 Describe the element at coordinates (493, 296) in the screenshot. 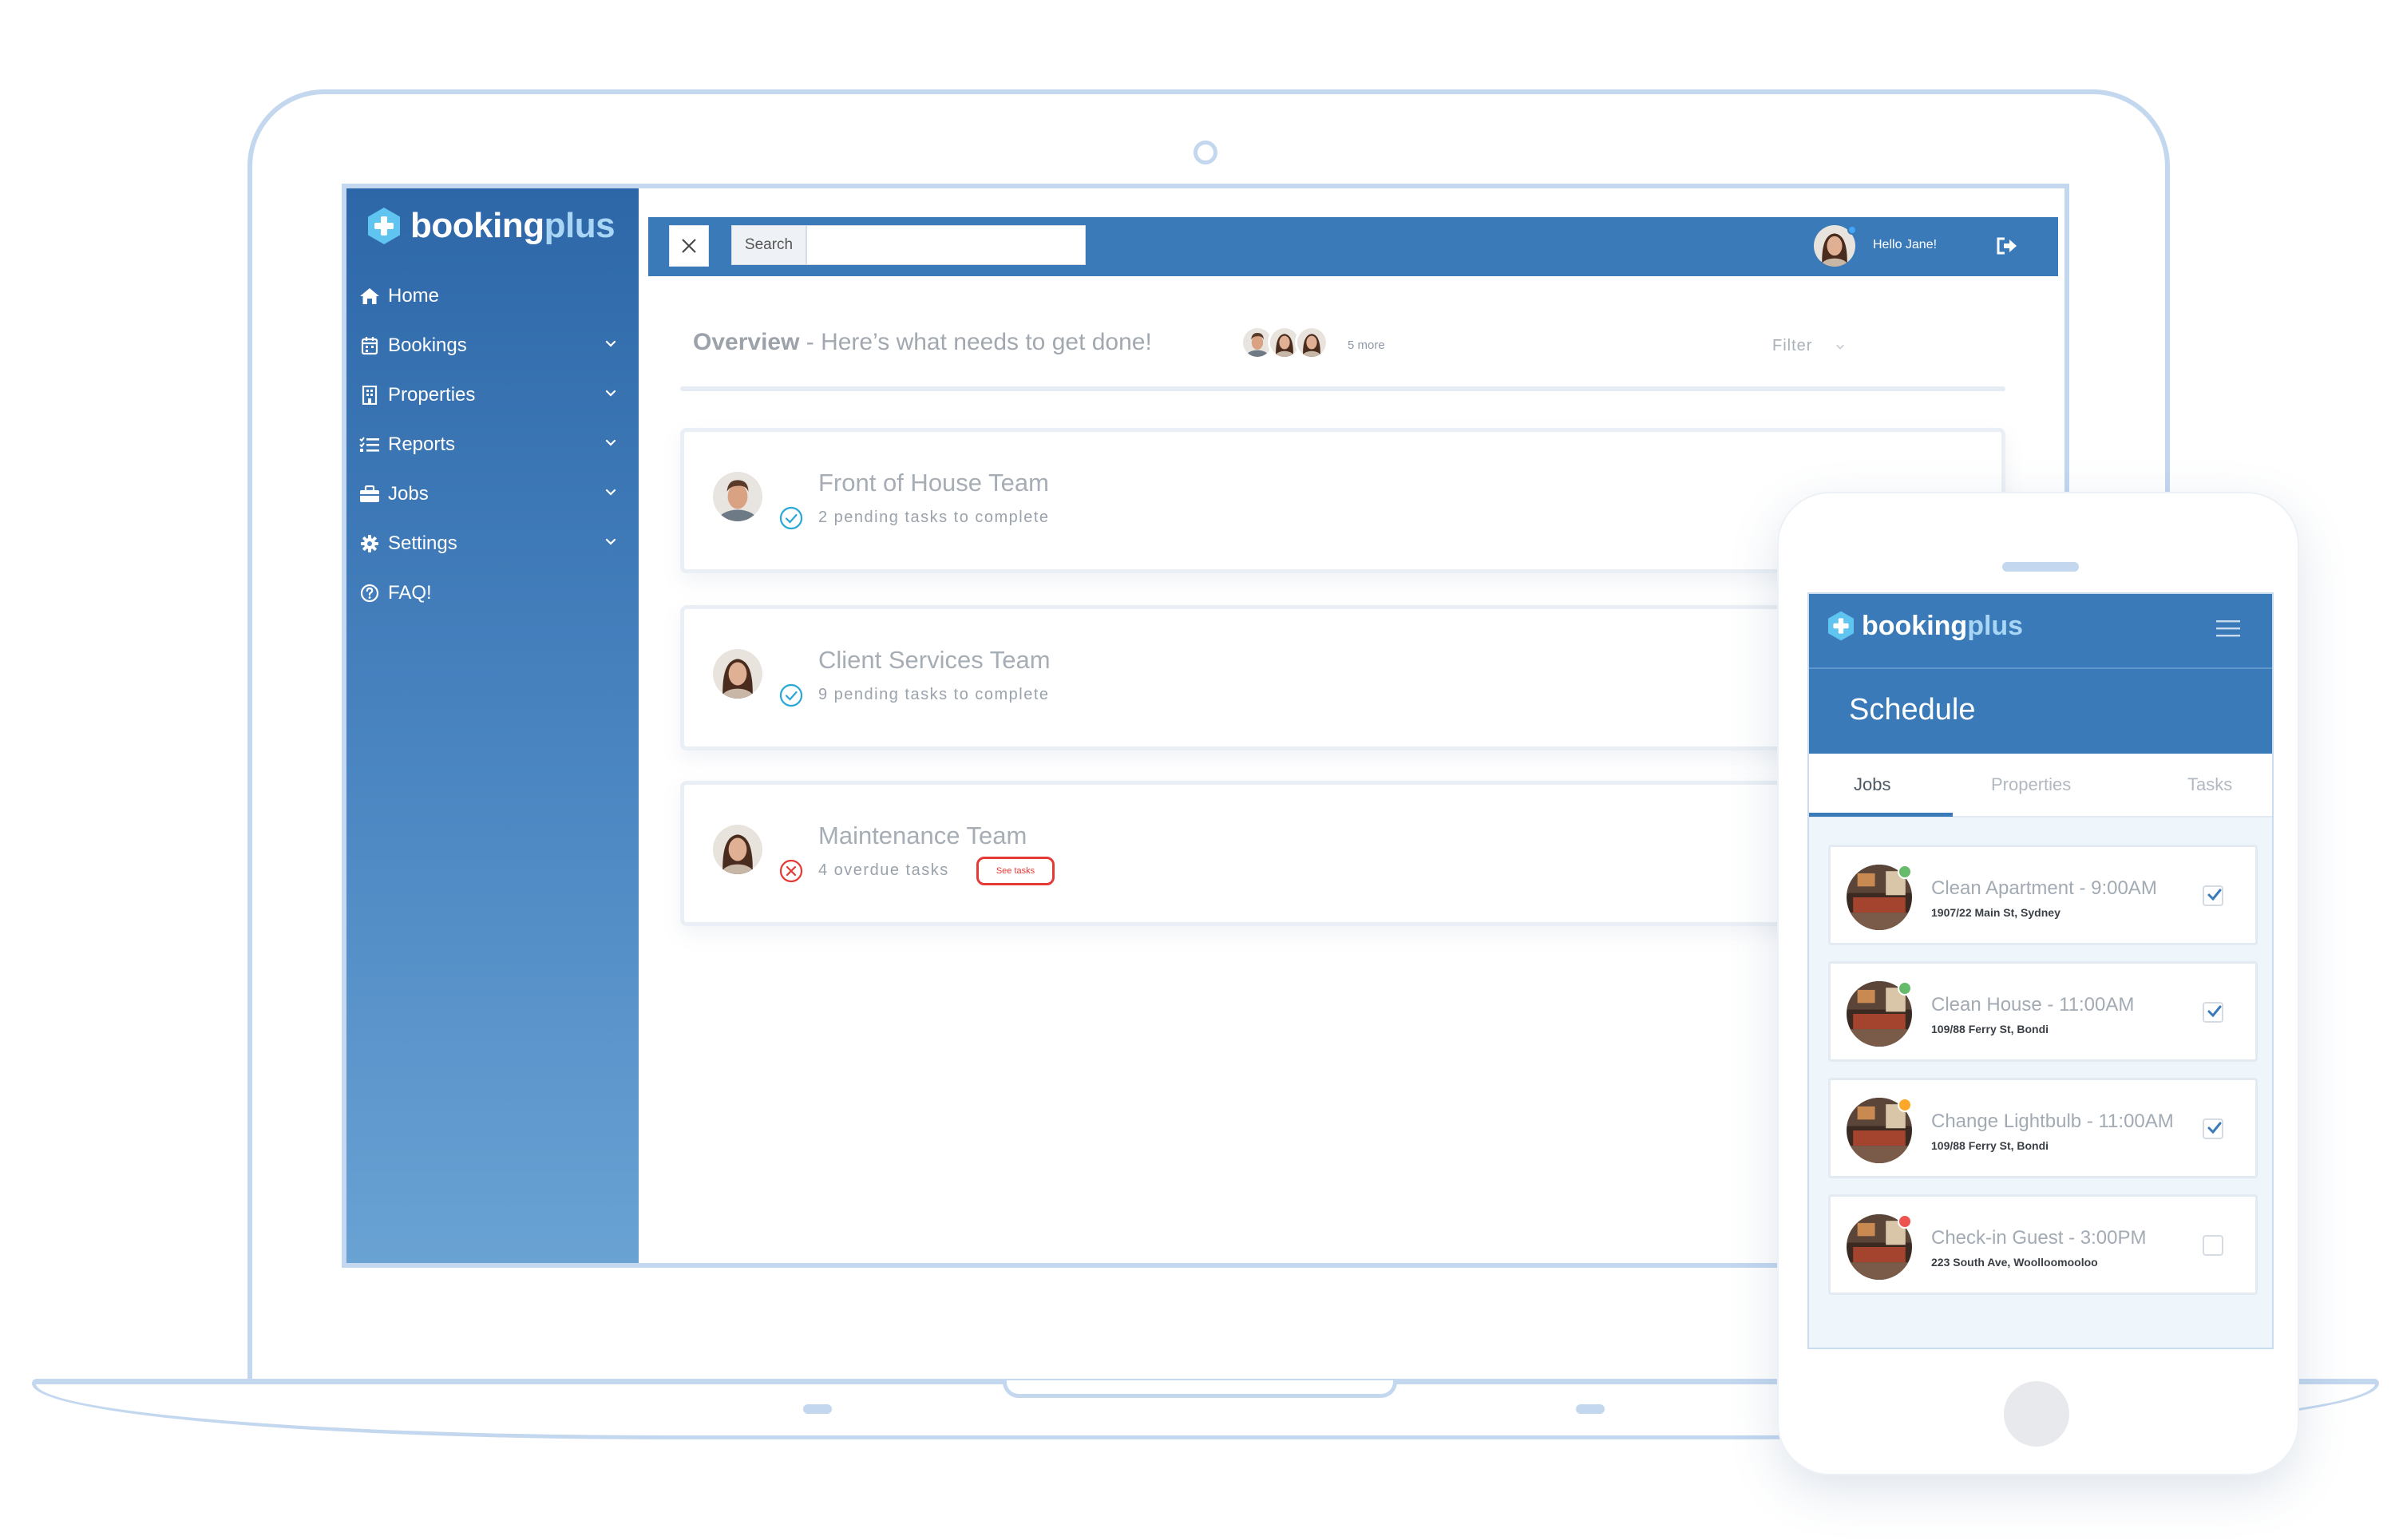

I see `sidebar-item-home: Home` at that location.